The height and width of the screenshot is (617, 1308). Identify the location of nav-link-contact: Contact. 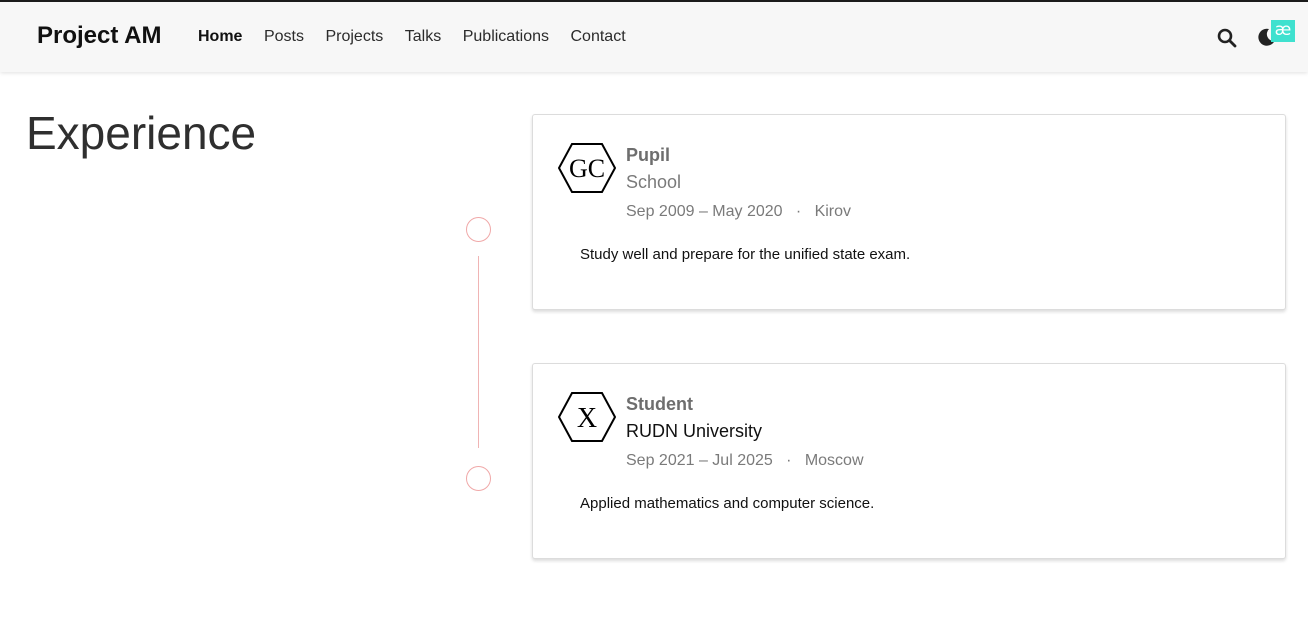
(598, 37).